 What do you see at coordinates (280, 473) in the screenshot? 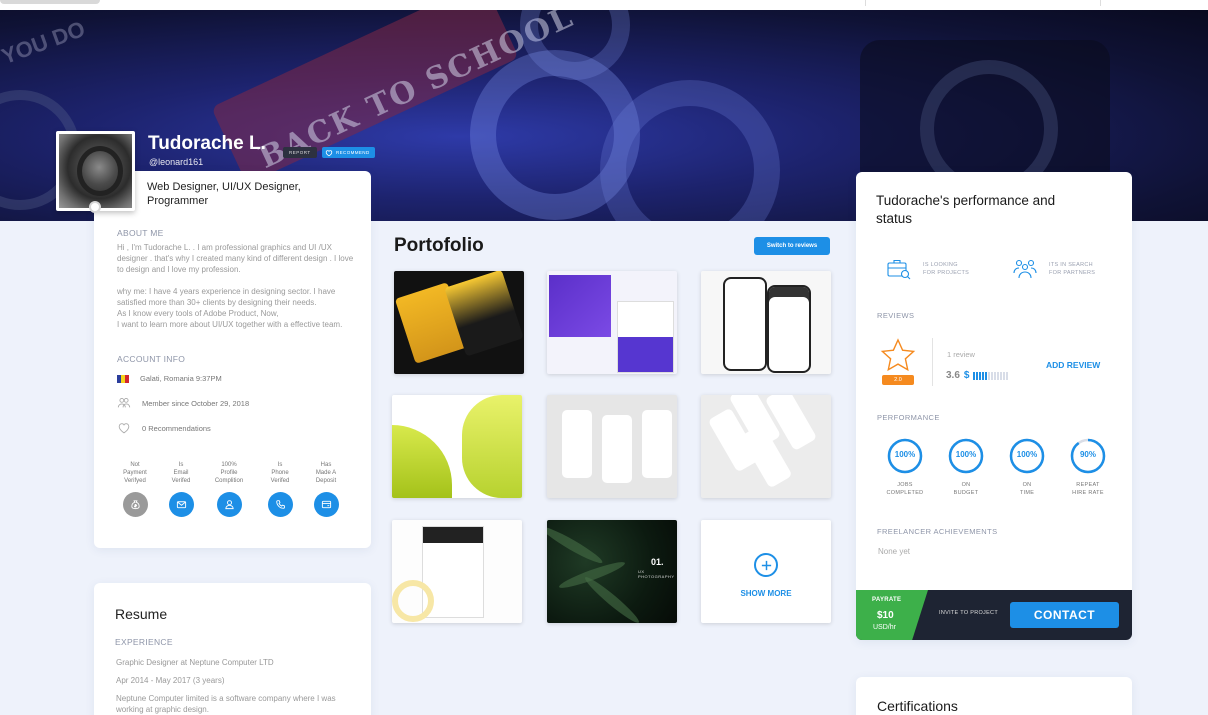
I see `verification-label: Is Phone Verifed` at bounding box center [280, 473].